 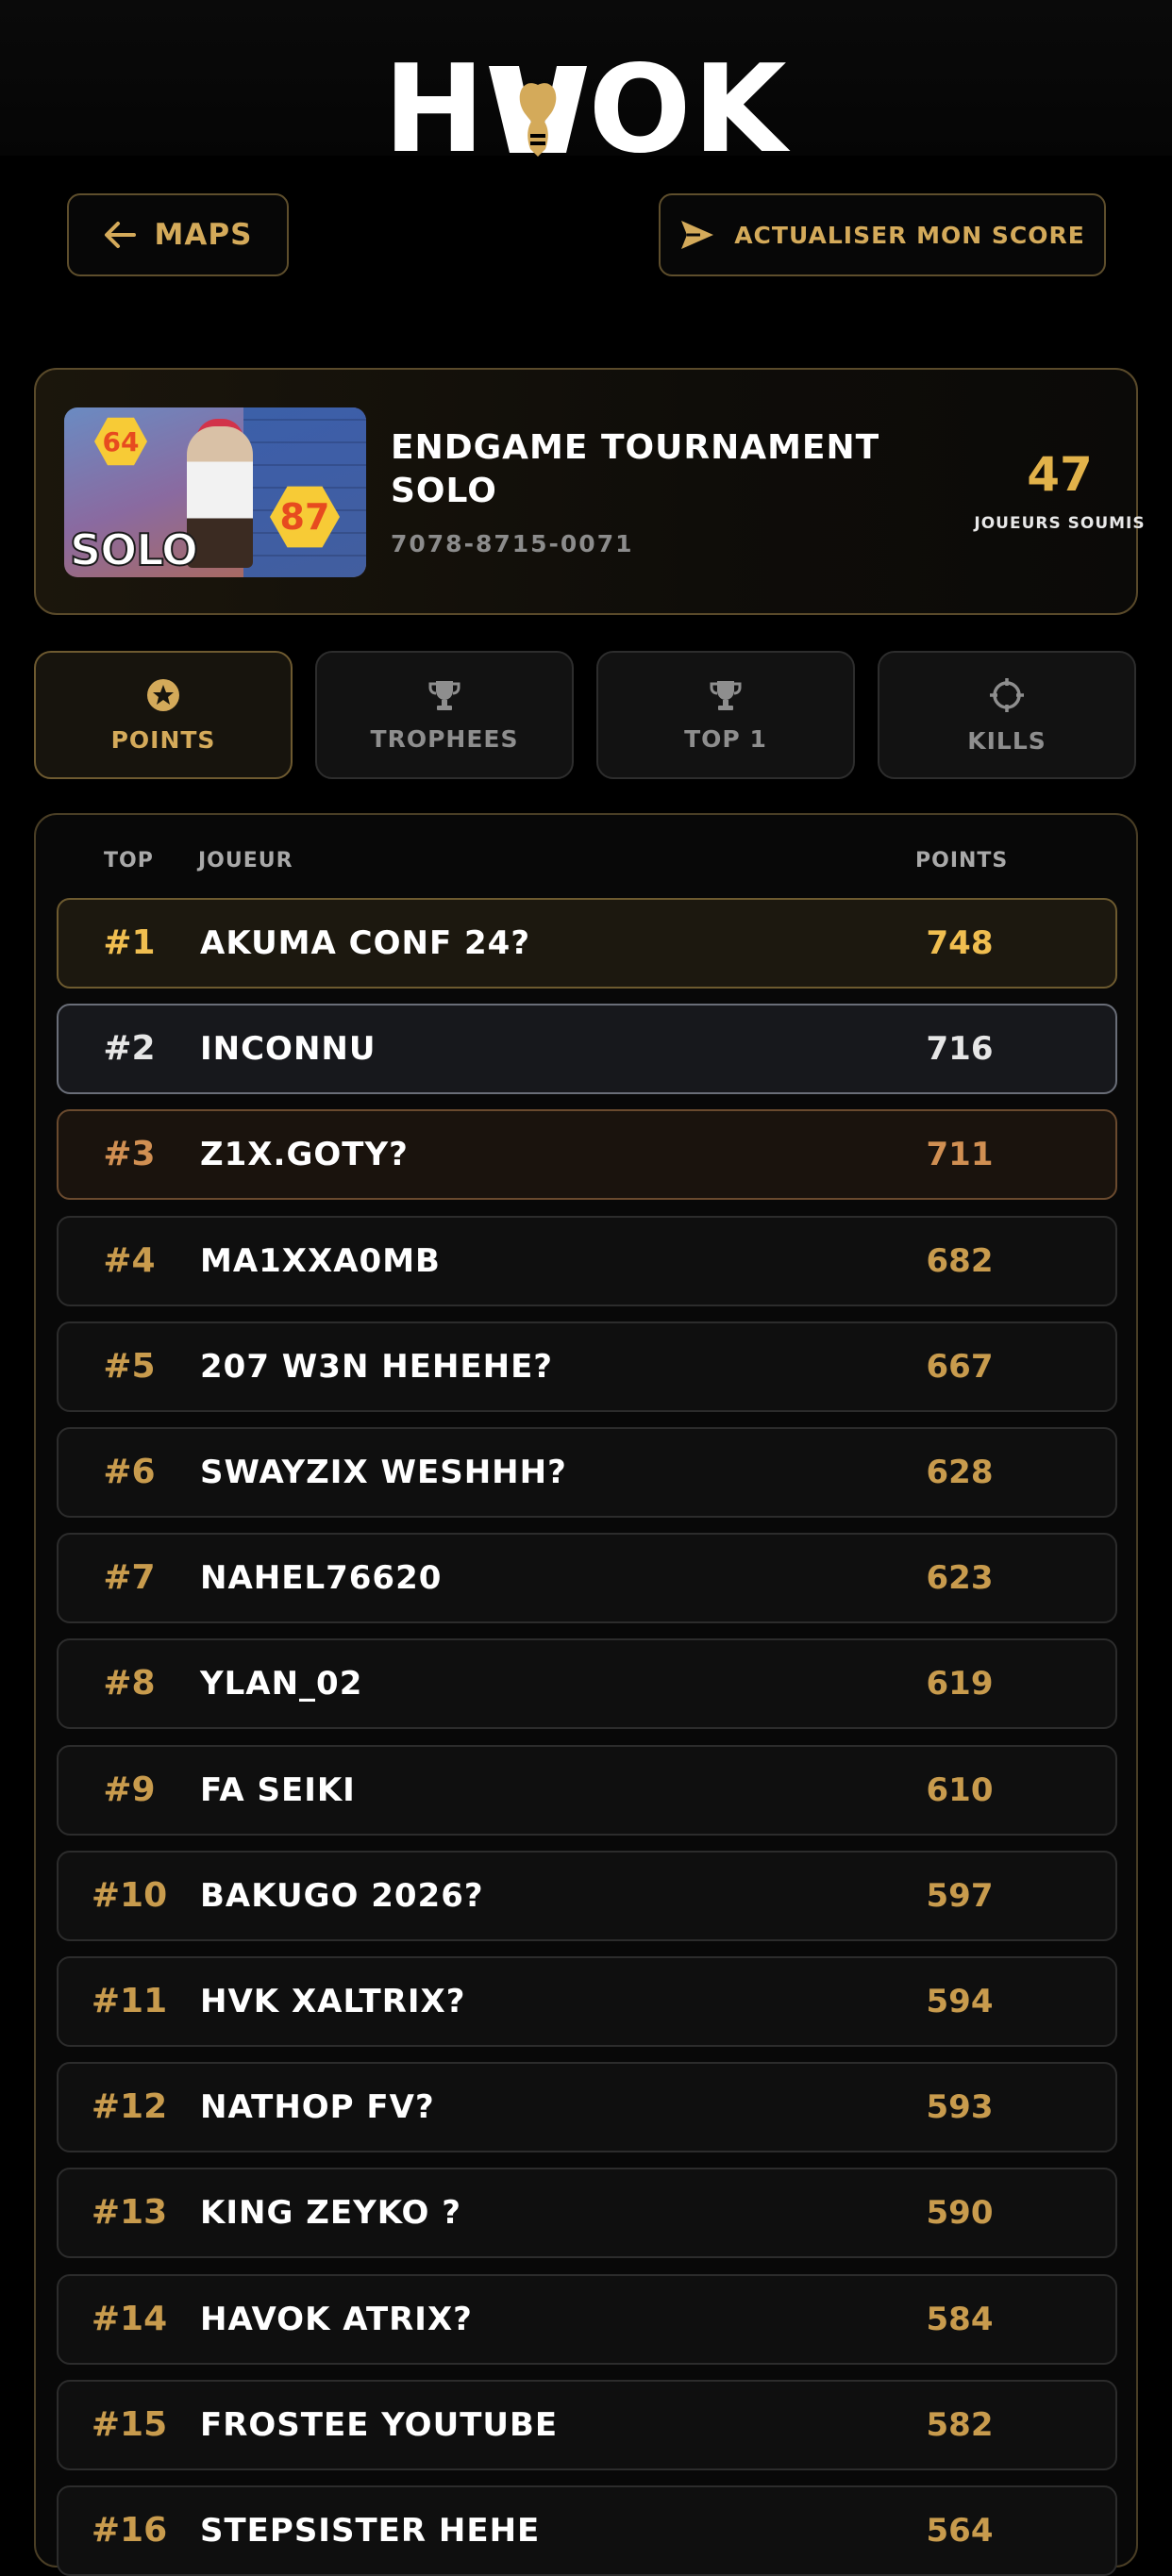 What do you see at coordinates (1006, 740) in the screenshot?
I see `tab-kills-label: KILLS` at bounding box center [1006, 740].